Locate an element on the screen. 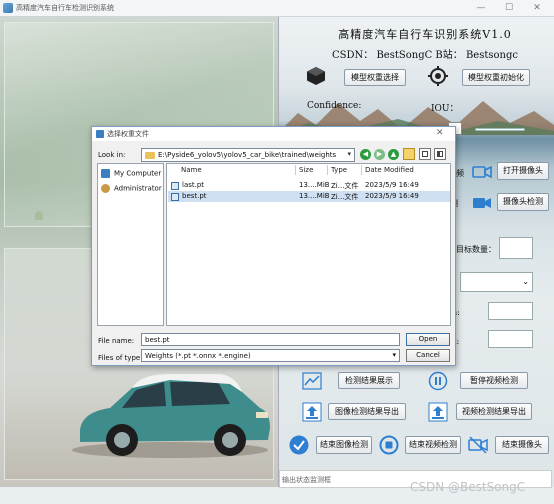 This screenshot has height=504, width=554. sidebar-item-label: My Computer is located at coordinates (138, 173).